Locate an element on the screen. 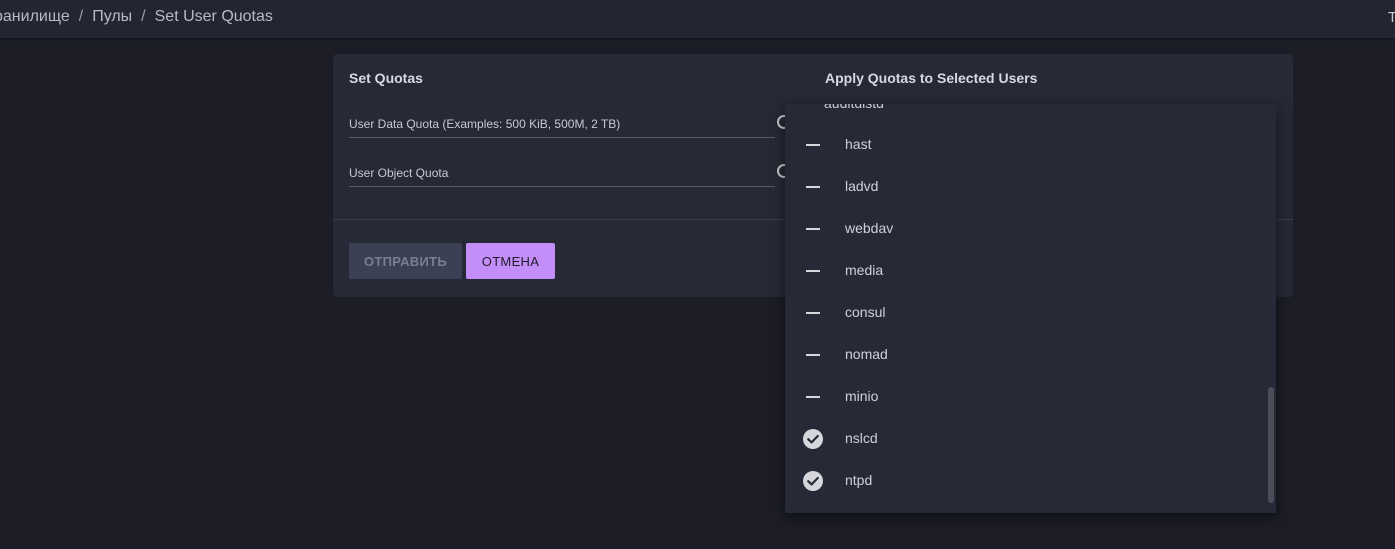 The height and width of the screenshot is (549, 1395). user-object-quota-field: User Object Quota is located at coordinates (570, 172).